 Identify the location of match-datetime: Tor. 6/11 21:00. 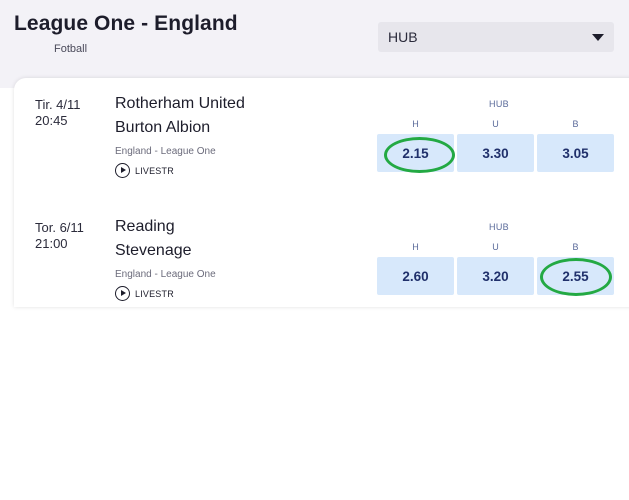
(59, 236).